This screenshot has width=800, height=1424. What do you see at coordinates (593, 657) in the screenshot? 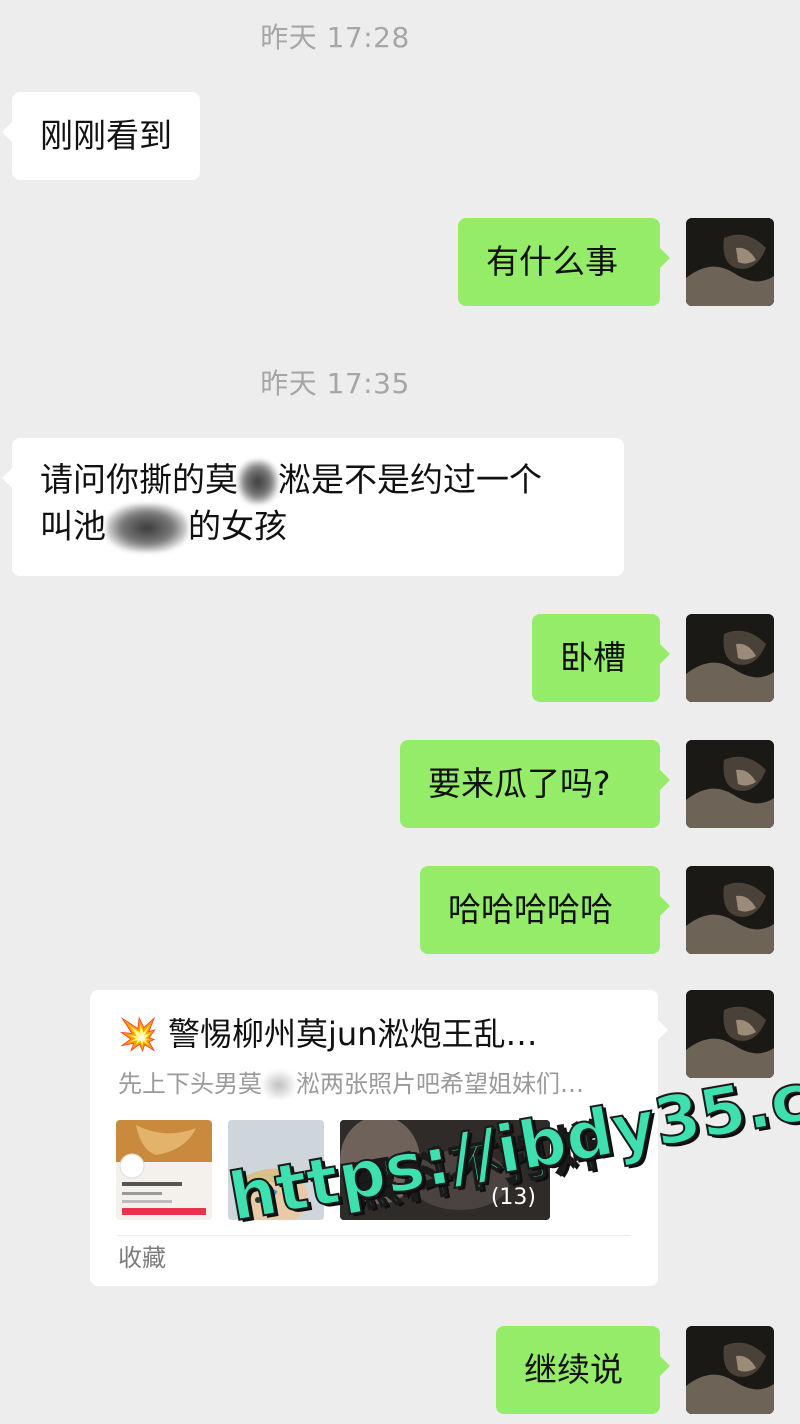
I see `message-text: 卧槽` at bounding box center [593, 657].